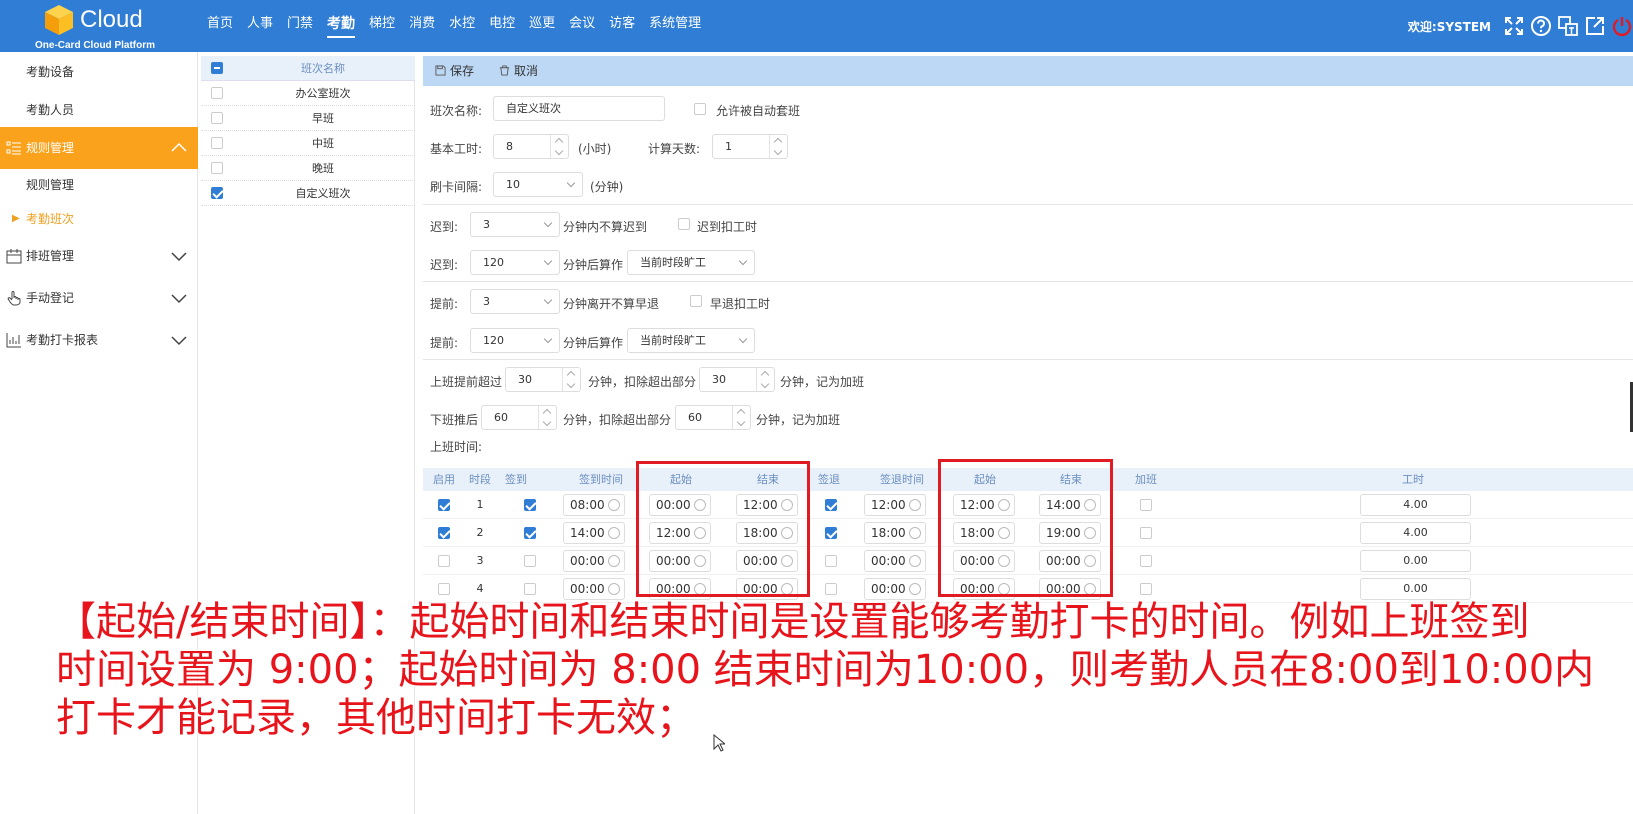 This screenshot has width=1633, height=814. I want to click on nav-home: 首页, so click(220, 26).